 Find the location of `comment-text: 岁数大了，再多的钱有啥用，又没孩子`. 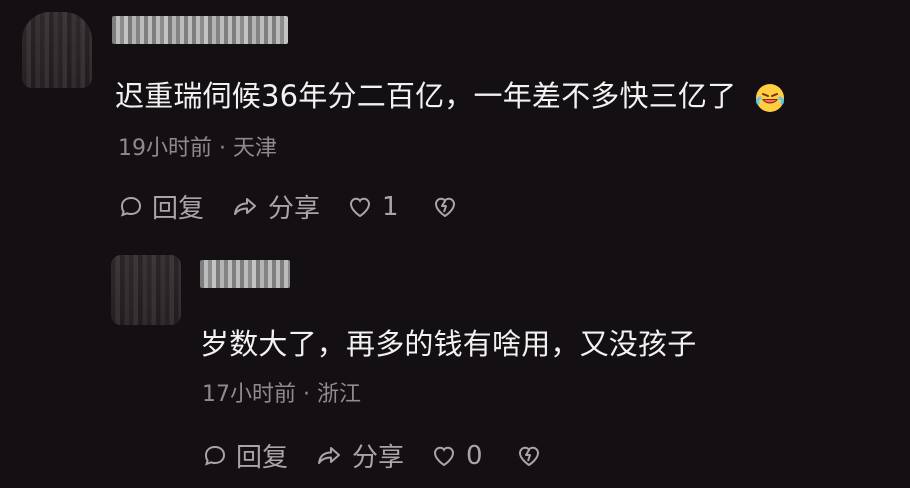

comment-text: 岁数大了，再多的钱有啥用，又没孩子 is located at coordinates (448, 344).